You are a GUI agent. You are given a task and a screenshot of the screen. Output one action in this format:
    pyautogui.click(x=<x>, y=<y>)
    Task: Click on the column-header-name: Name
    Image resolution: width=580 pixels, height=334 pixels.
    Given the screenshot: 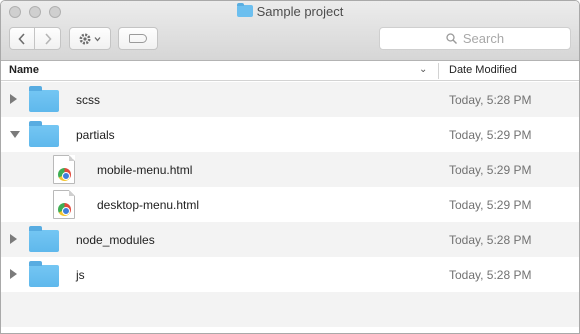 What is the action you would take?
    pyautogui.click(x=24, y=70)
    